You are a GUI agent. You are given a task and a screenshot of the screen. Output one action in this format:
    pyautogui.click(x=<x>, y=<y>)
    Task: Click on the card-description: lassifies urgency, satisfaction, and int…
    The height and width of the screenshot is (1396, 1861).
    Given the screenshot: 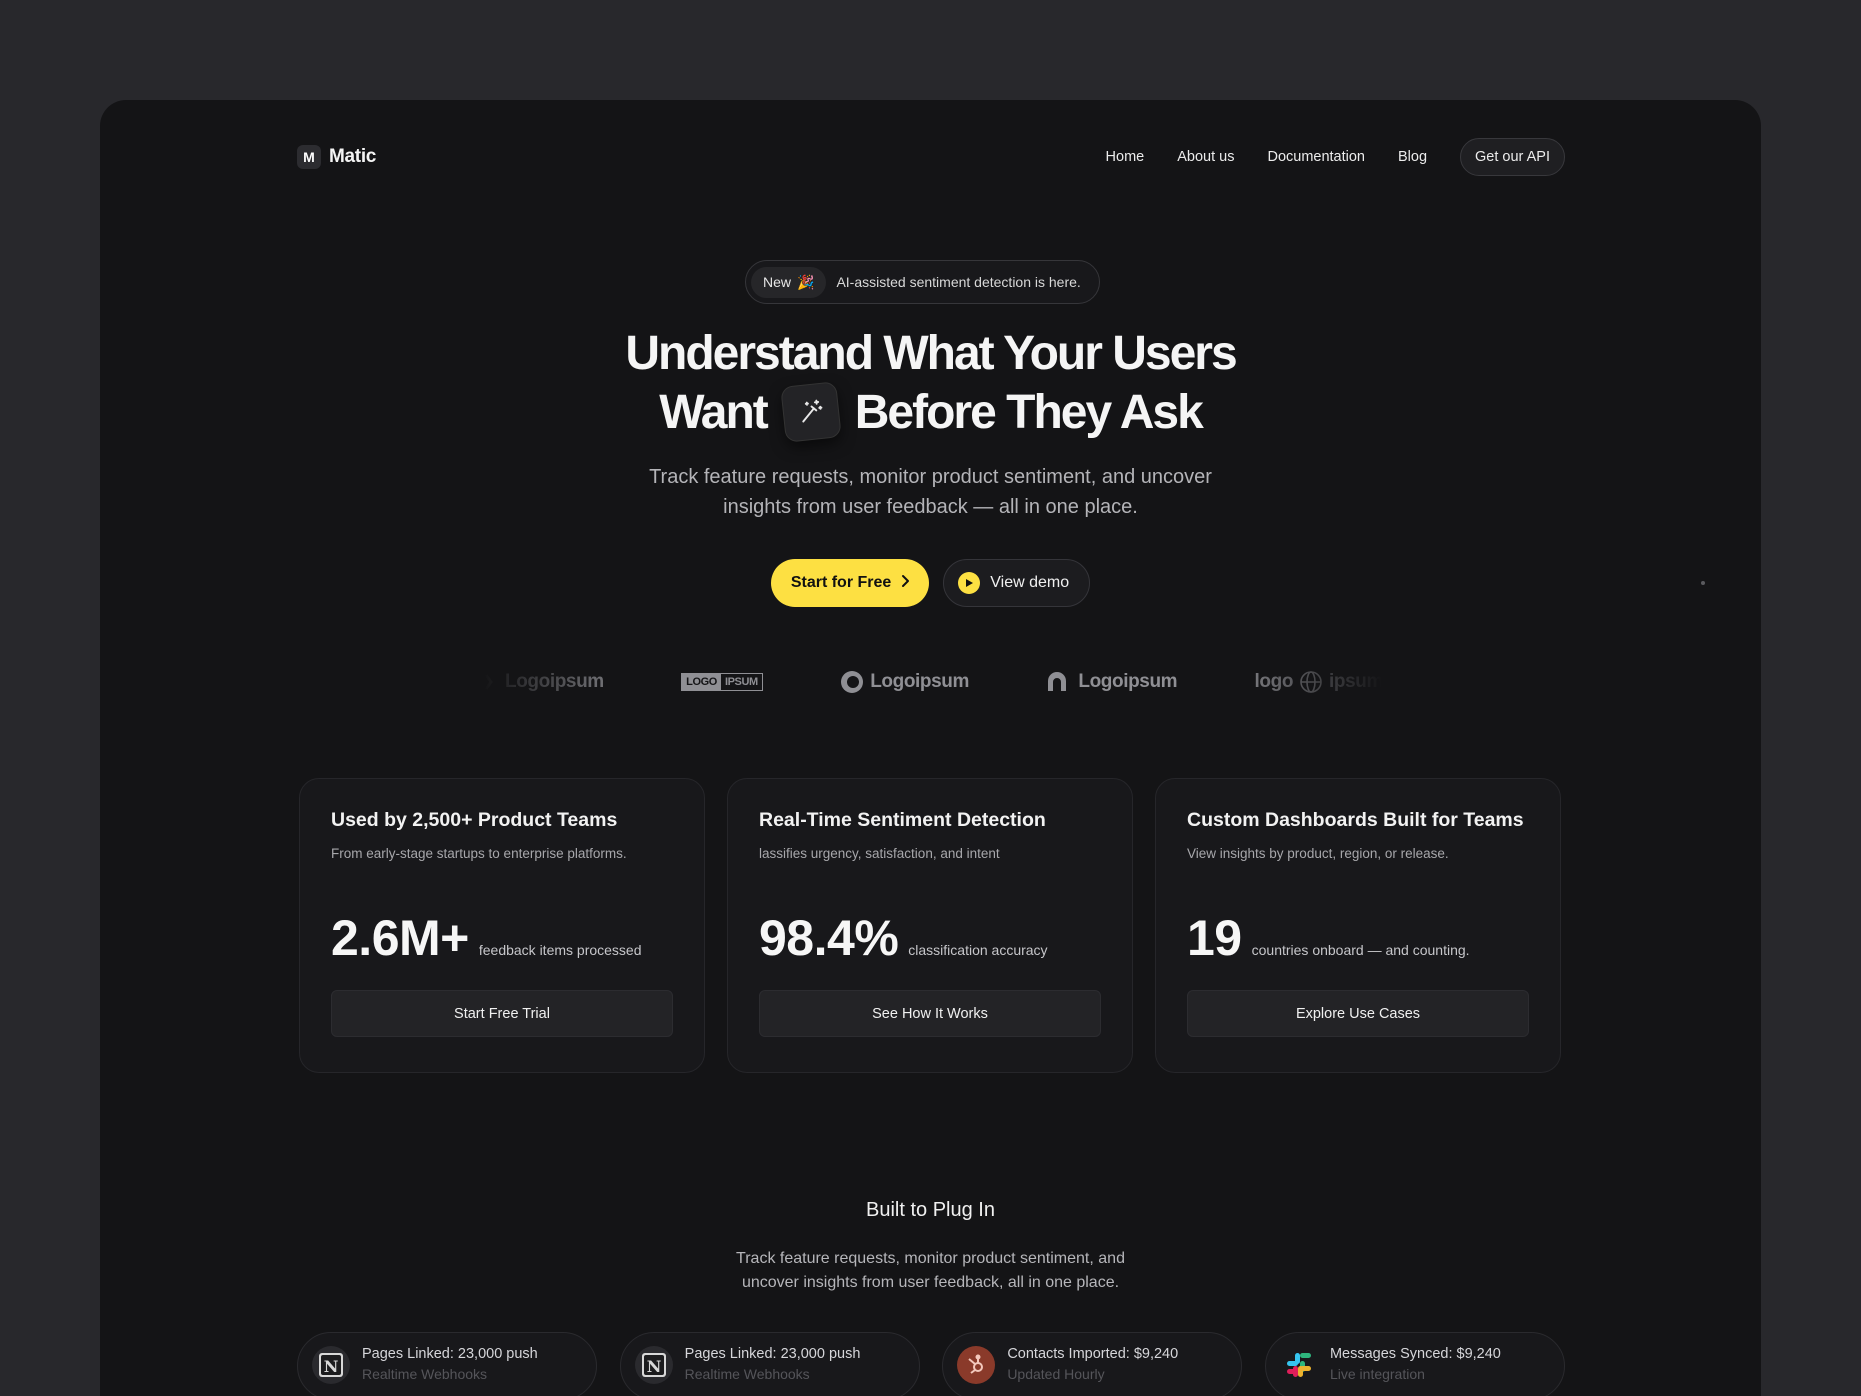 What is the action you would take?
    pyautogui.click(x=879, y=853)
    